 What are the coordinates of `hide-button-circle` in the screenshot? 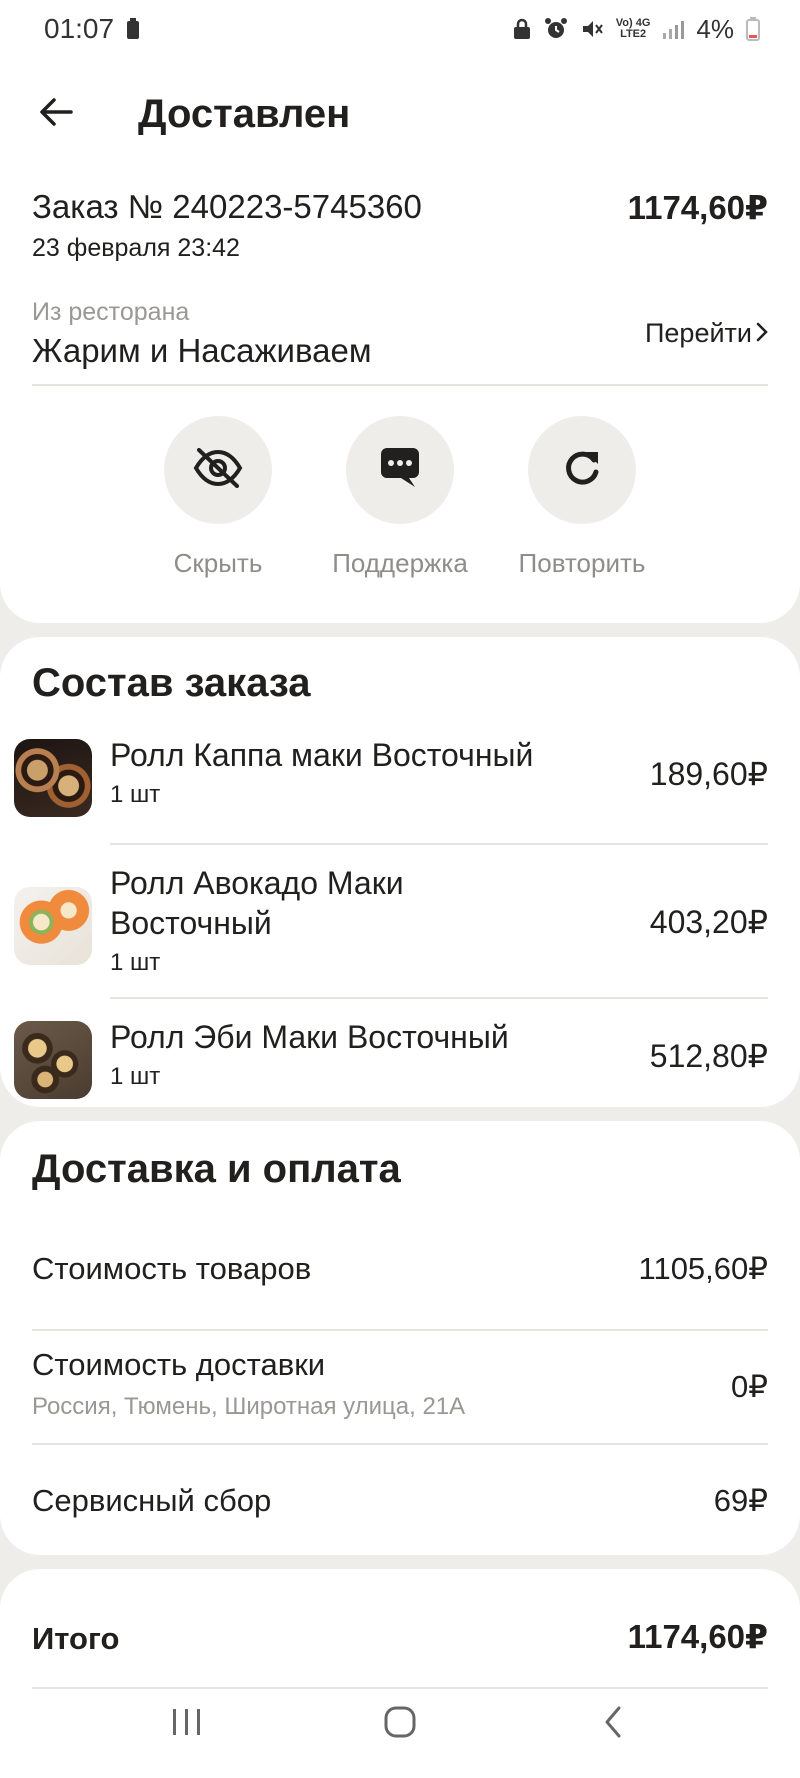 It's located at (218, 470).